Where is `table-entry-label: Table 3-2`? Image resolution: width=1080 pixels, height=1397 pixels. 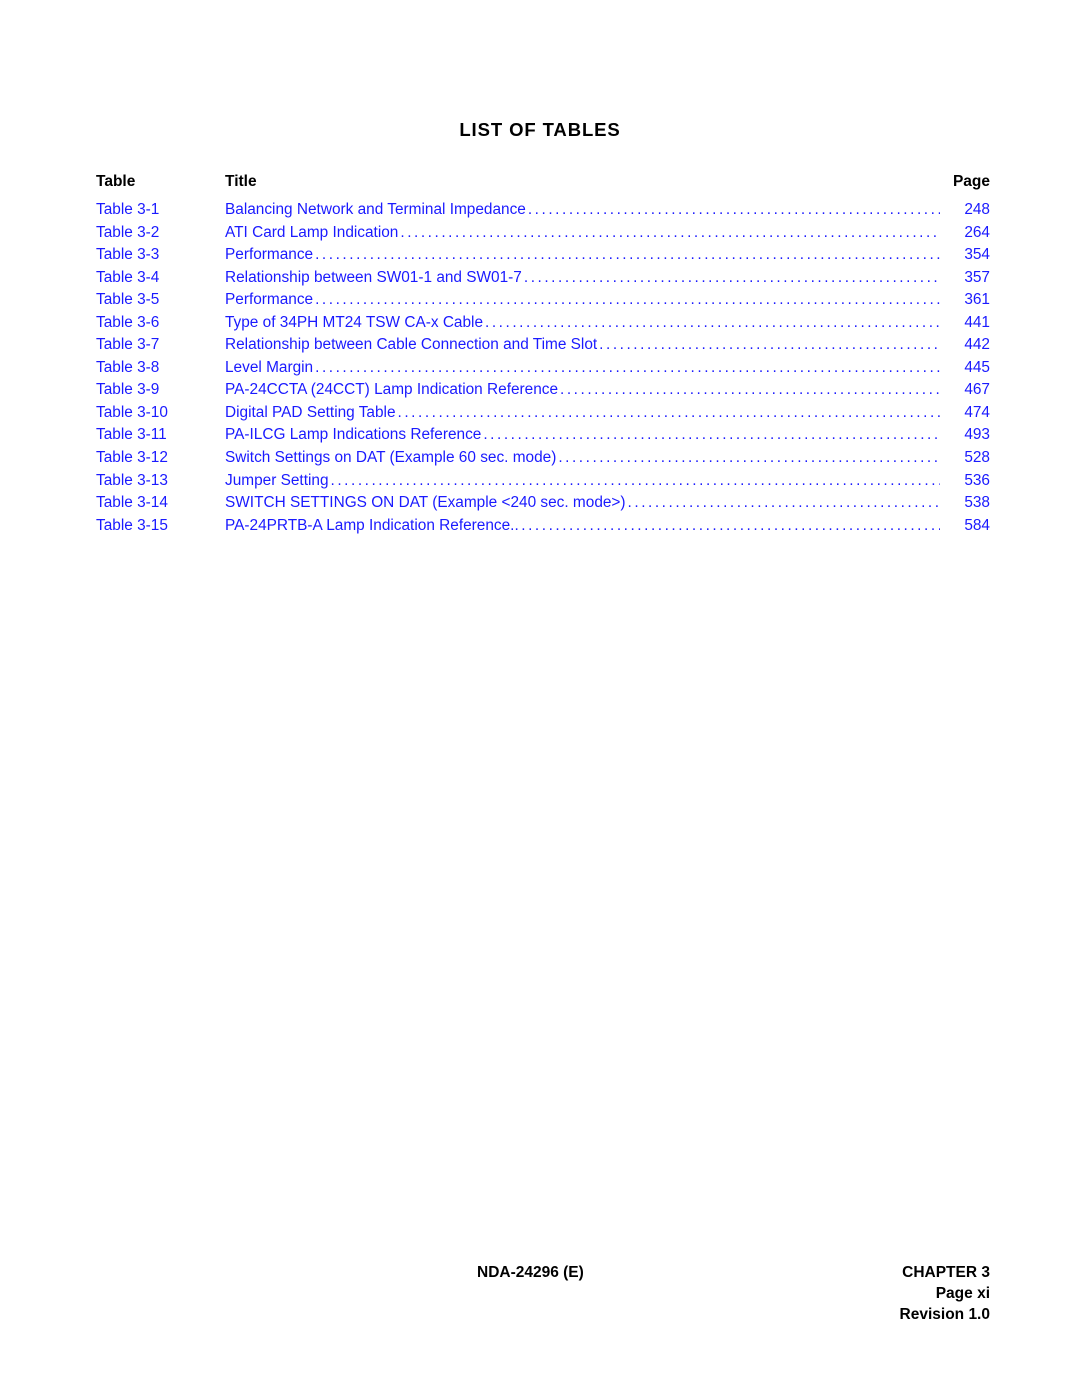 table-entry-label: Table 3-2 is located at coordinates (128, 232).